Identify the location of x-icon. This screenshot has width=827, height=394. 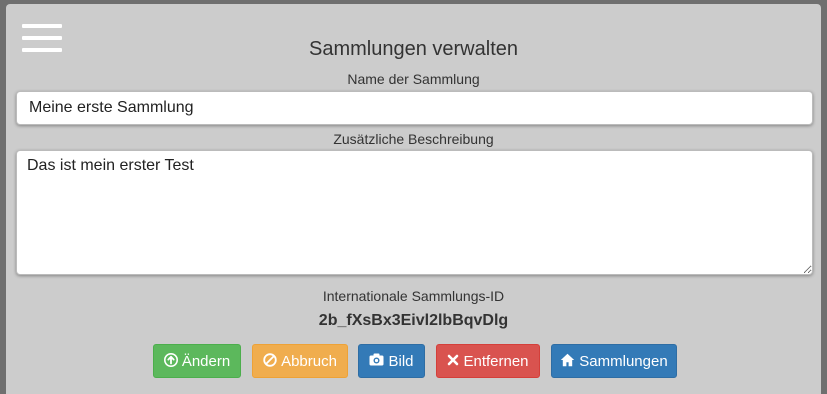
(453, 361).